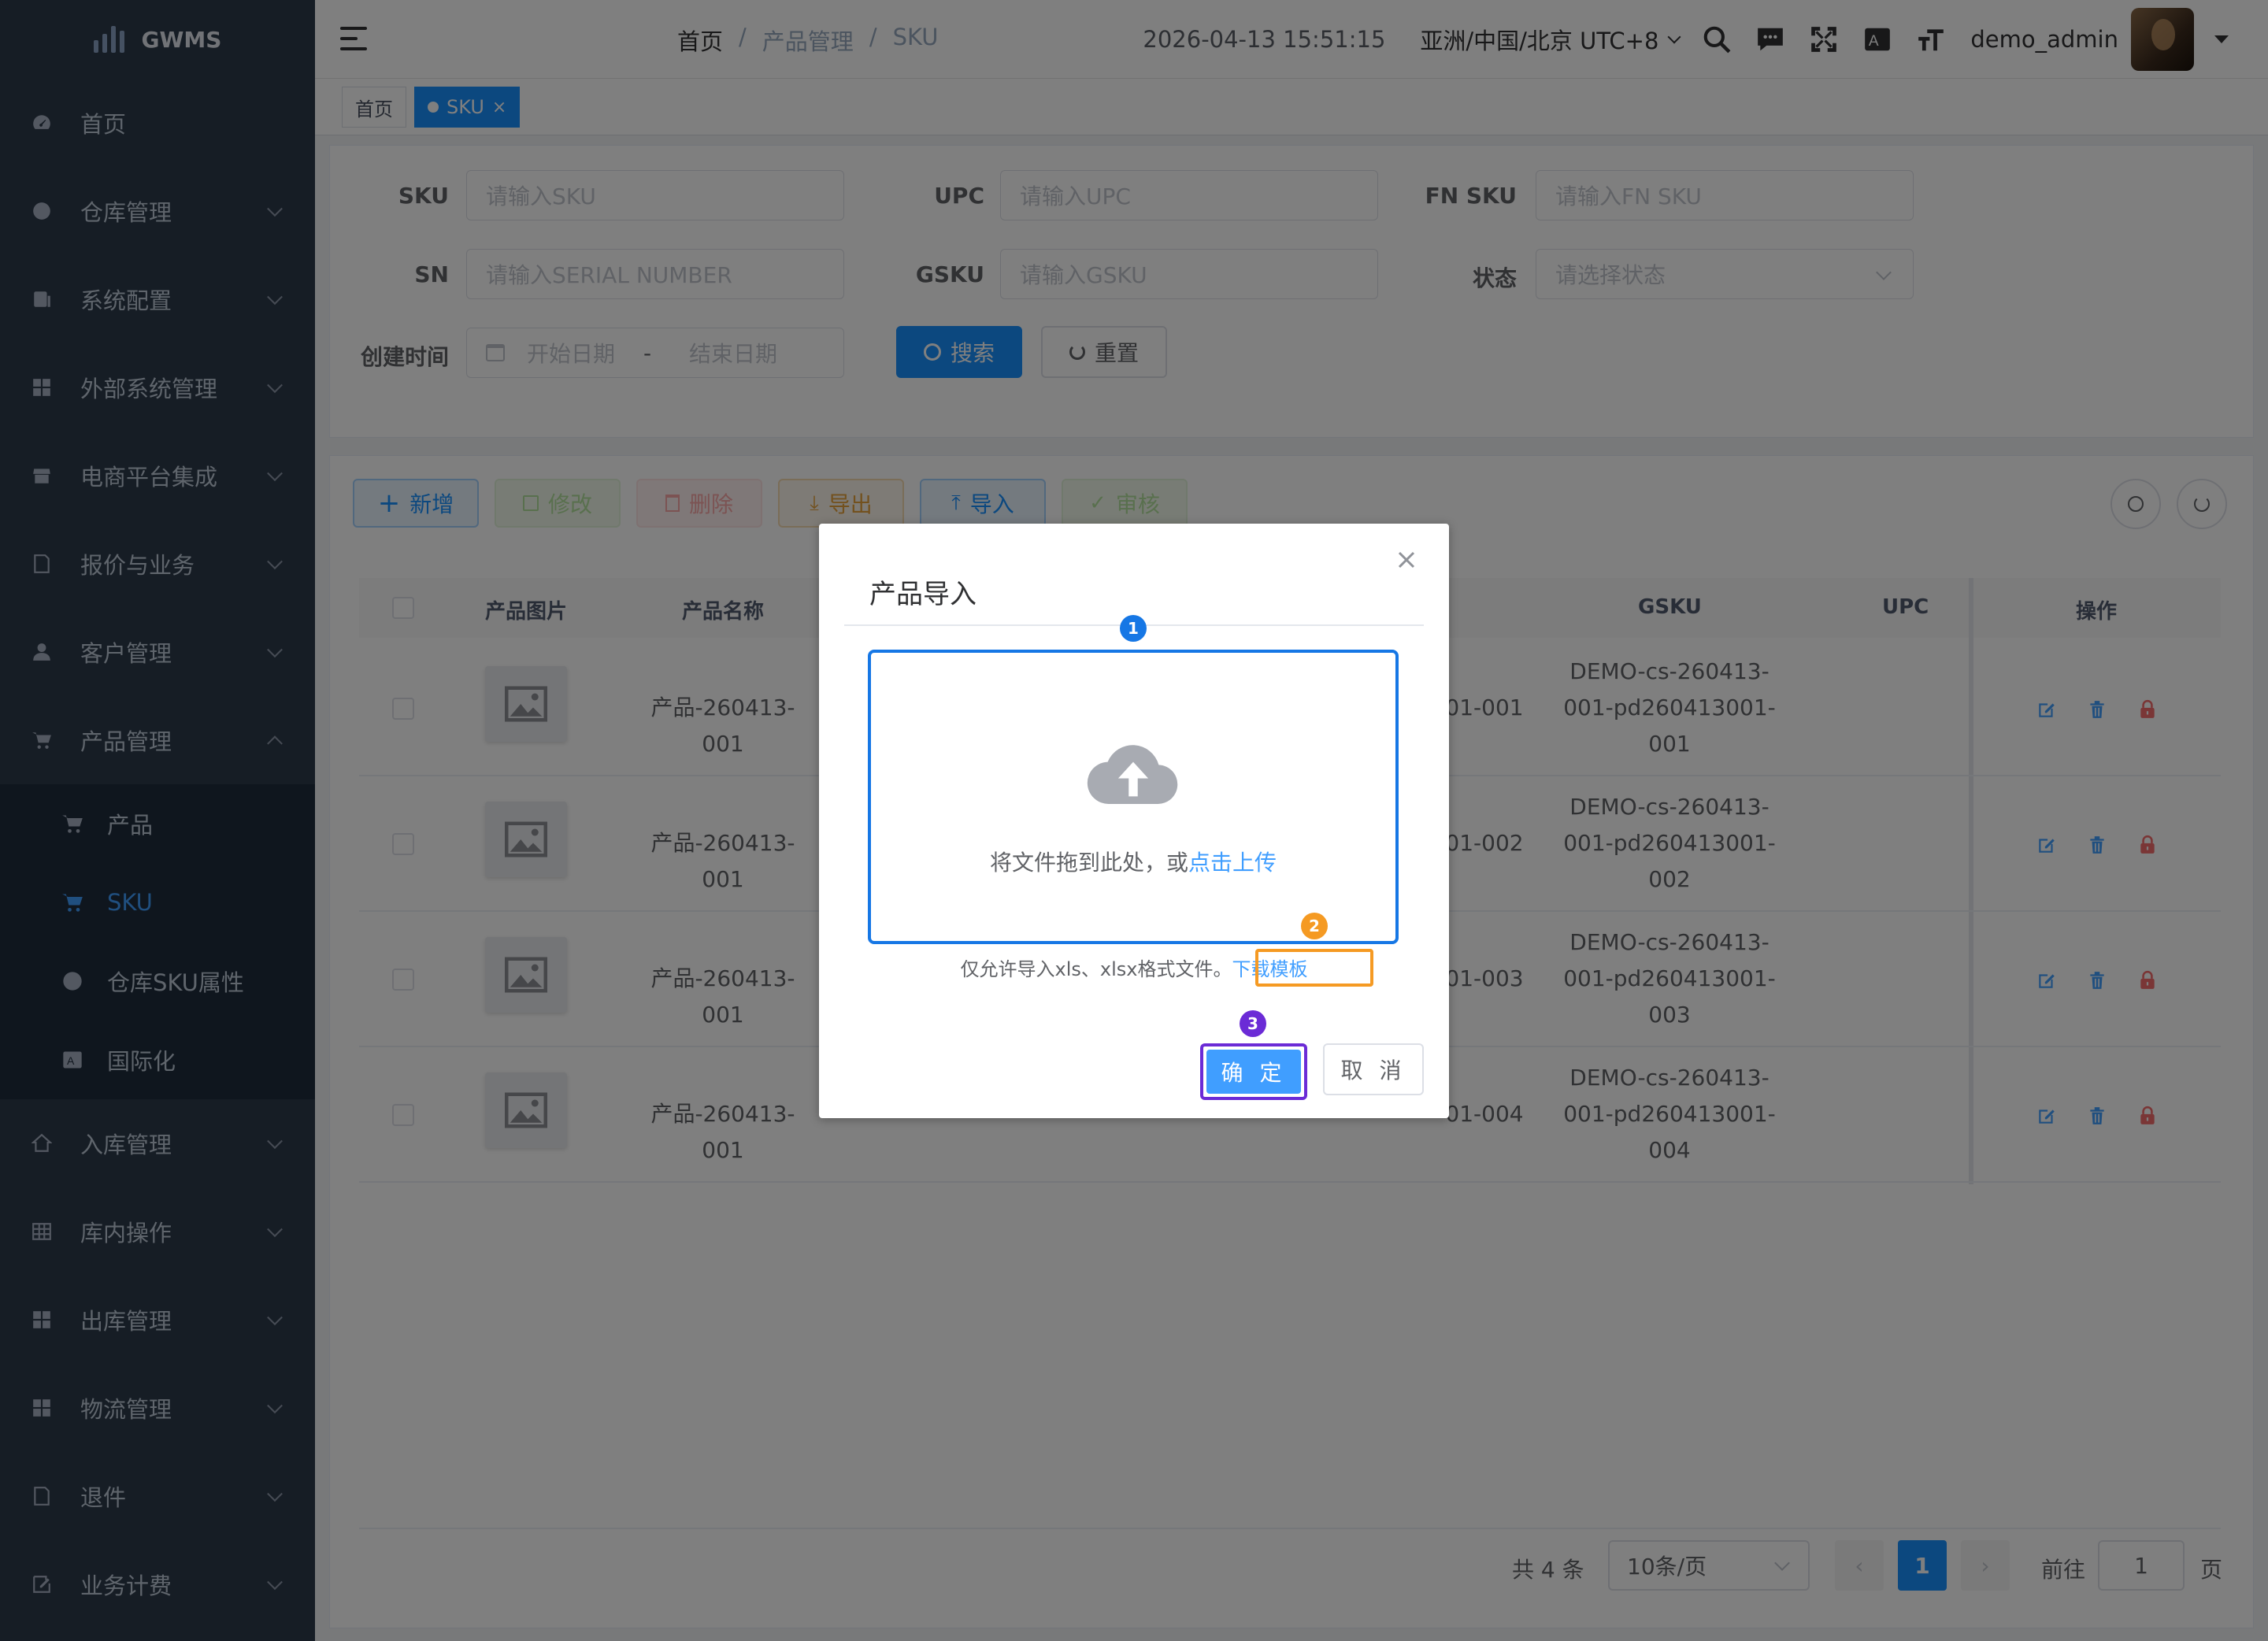  I want to click on highlight-box-3: 确 定, so click(1253, 1071).